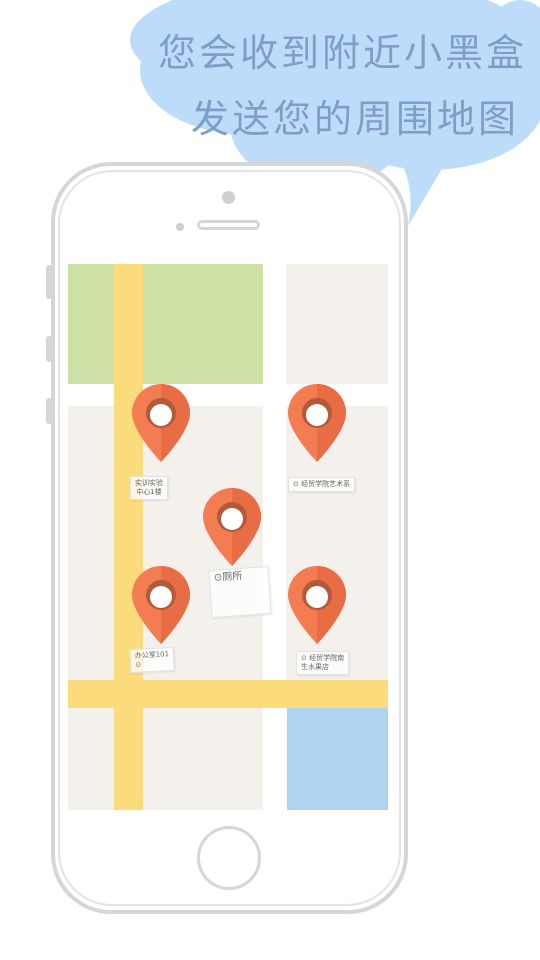 This screenshot has height=960, width=540. What do you see at coordinates (165, 324) in the screenshot?
I see `park-area` at bounding box center [165, 324].